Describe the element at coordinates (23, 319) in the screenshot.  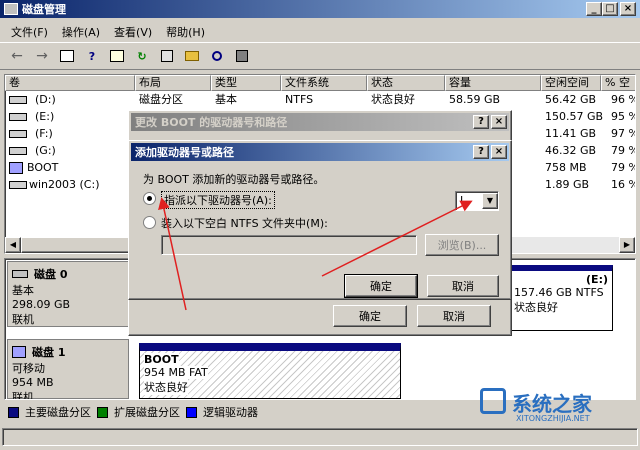
I see `disk-state: 联机` at that location.